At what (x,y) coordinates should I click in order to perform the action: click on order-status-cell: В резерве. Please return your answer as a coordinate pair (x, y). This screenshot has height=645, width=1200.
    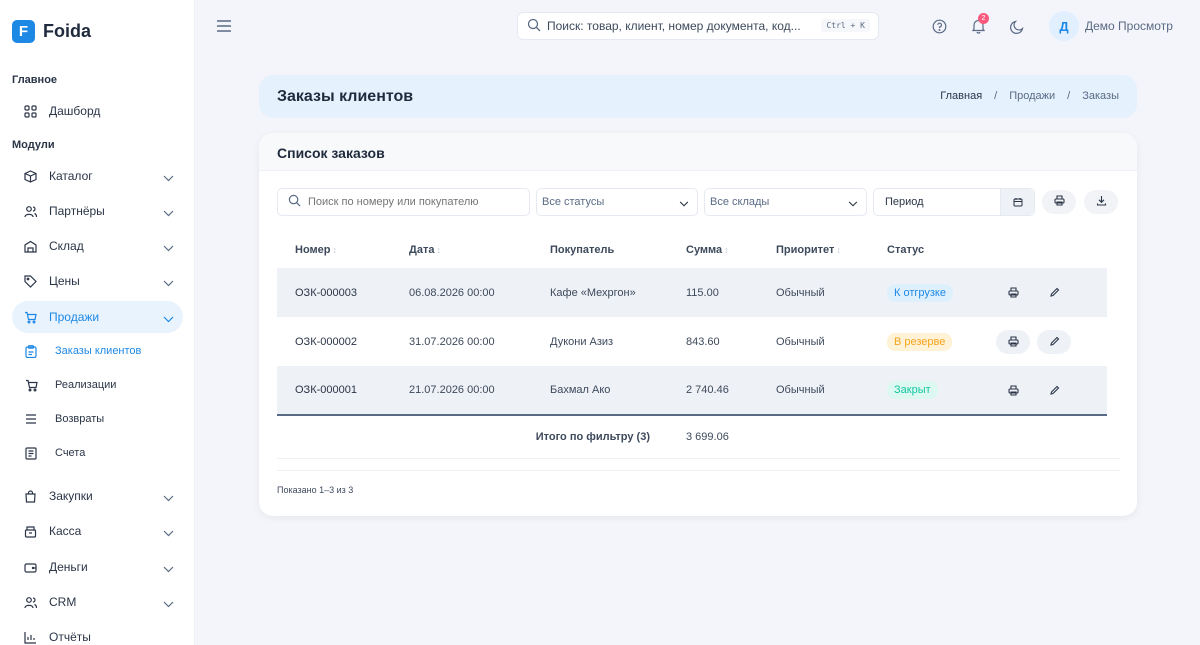
    Looking at the image, I should click on (932, 341).